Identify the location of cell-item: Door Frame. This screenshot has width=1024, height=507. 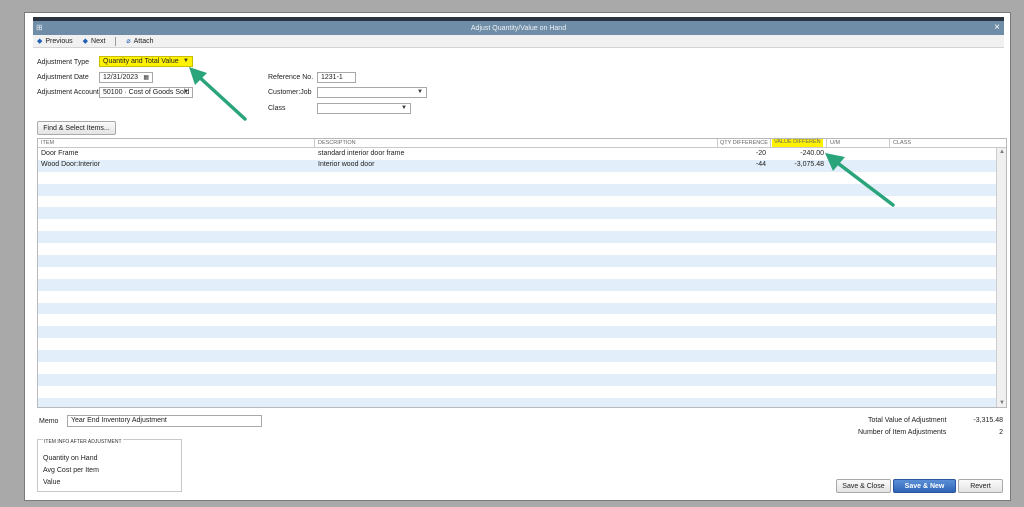
(59, 153).